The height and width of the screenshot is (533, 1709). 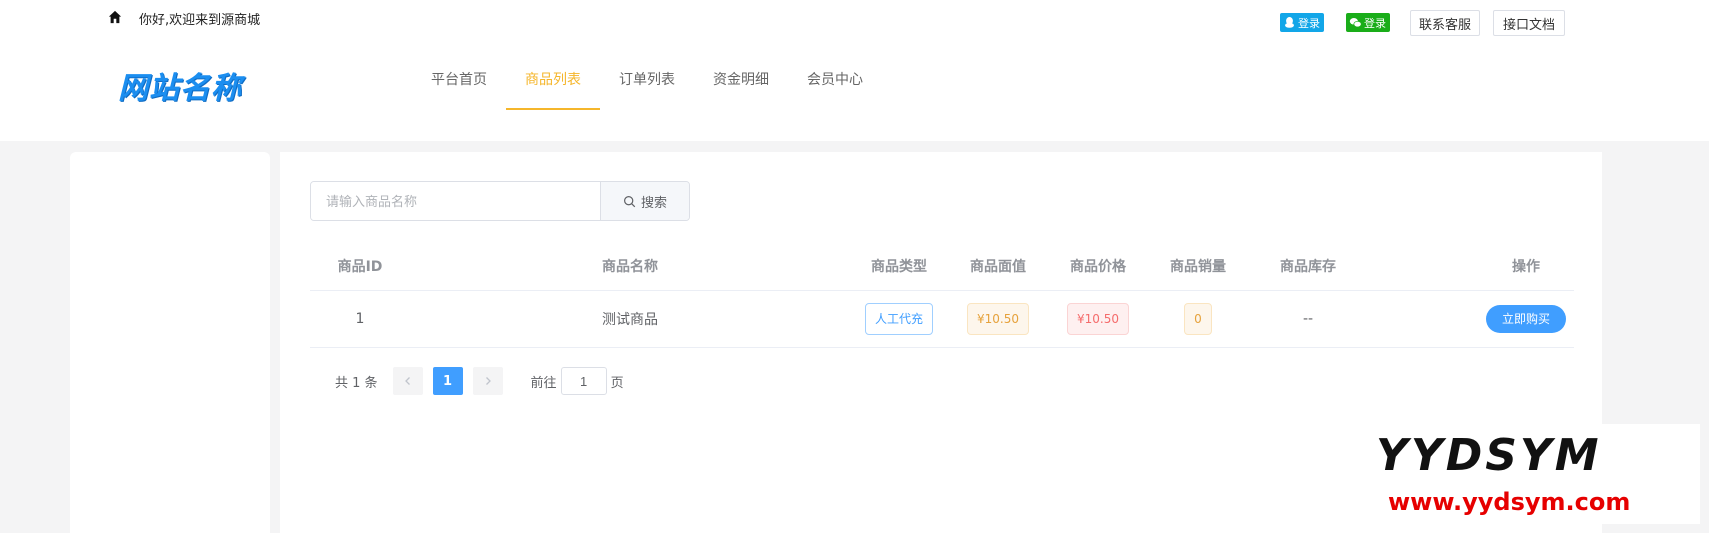 What do you see at coordinates (1308, 266) in the screenshot?
I see `header-stock: 商品库存` at bounding box center [1308, 266].